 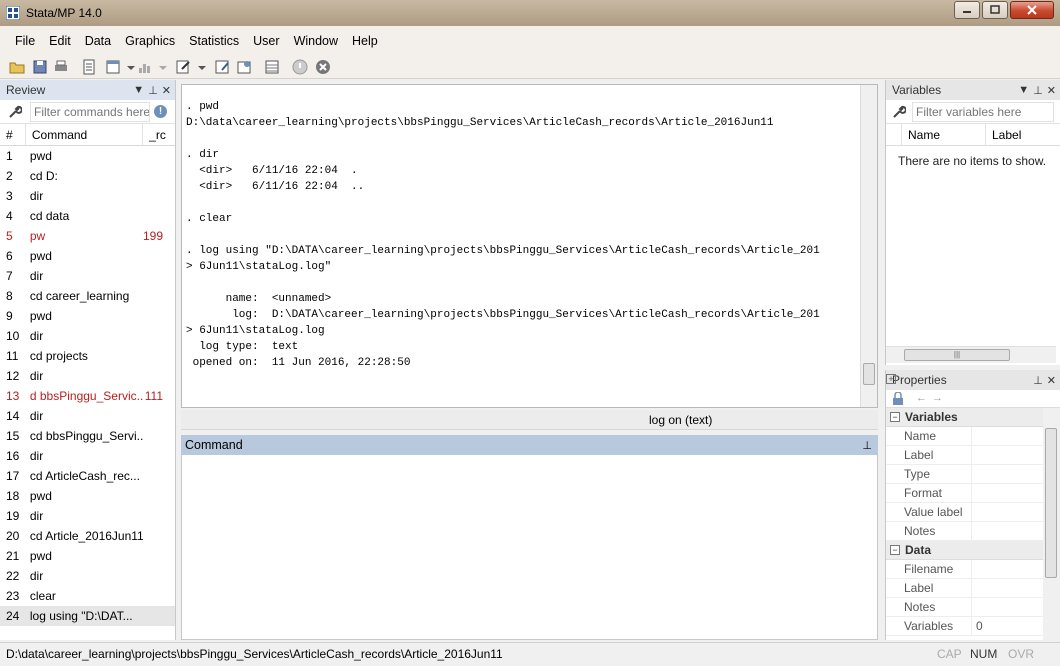 I want to click on review-row: 18 pwd, so click(x=87, y=496).